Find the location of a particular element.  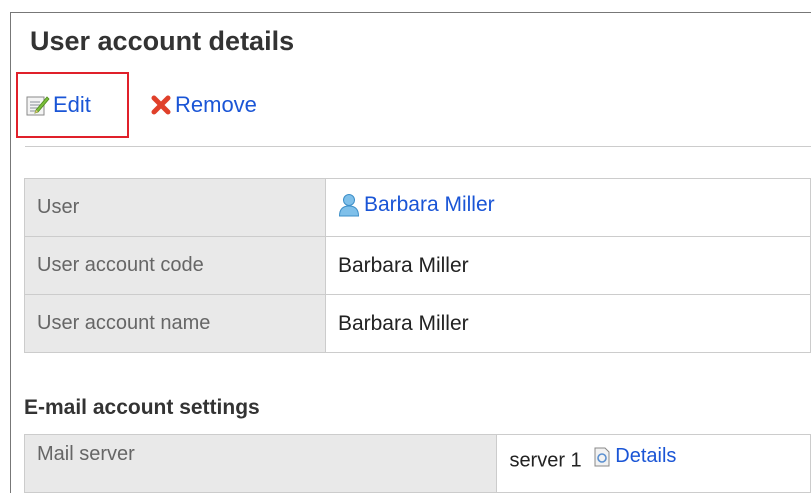

remove-button: Remove is located at coordinates (203, 105).